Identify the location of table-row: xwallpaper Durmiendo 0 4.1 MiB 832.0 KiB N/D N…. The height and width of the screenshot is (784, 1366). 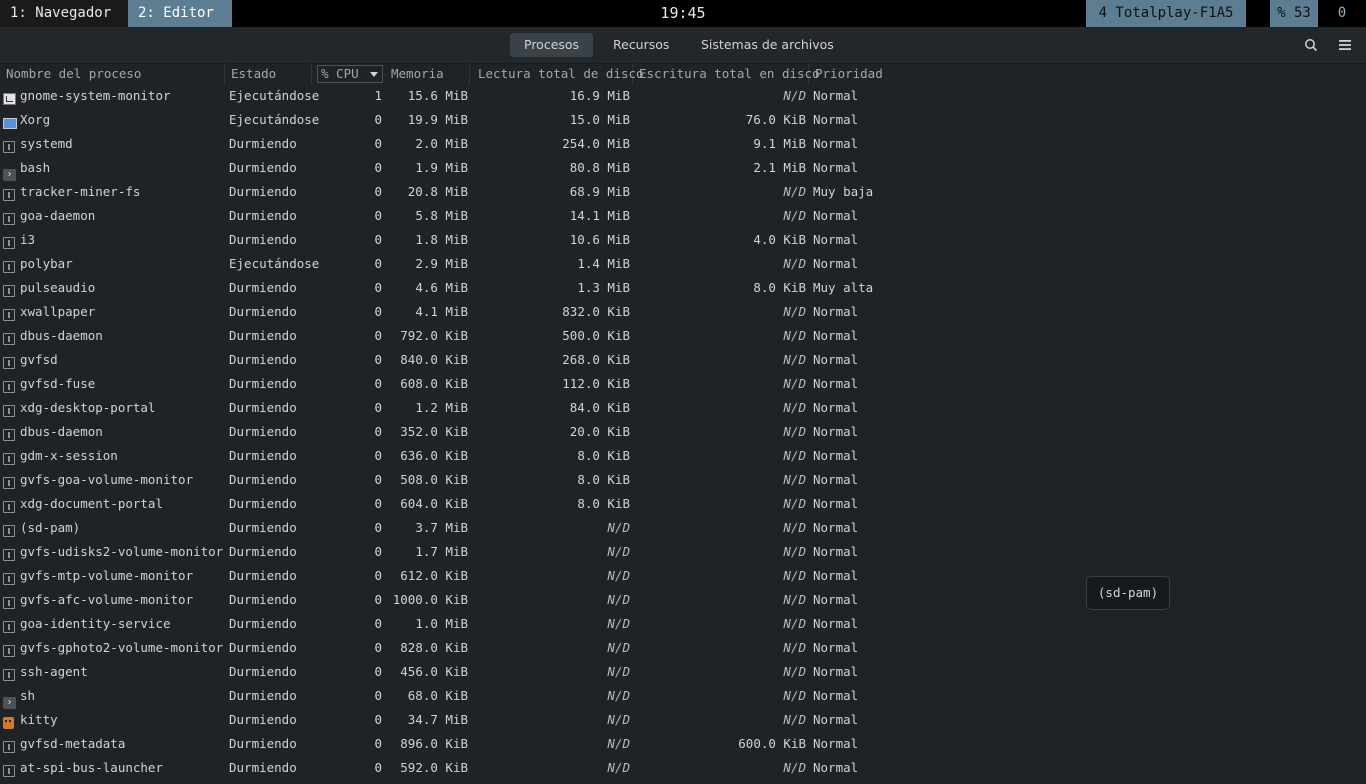
(683, 313).